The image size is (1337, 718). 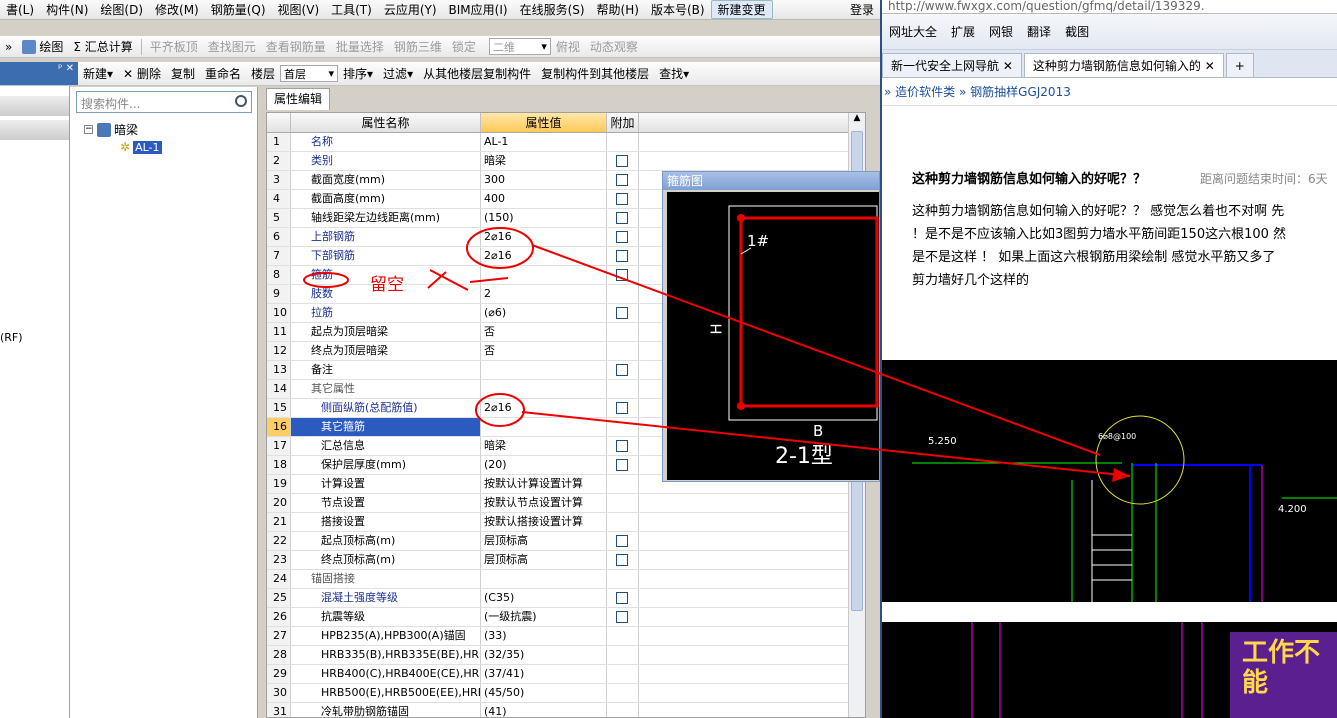 I want to click on property-value: 2, so click(x=544, y=294).